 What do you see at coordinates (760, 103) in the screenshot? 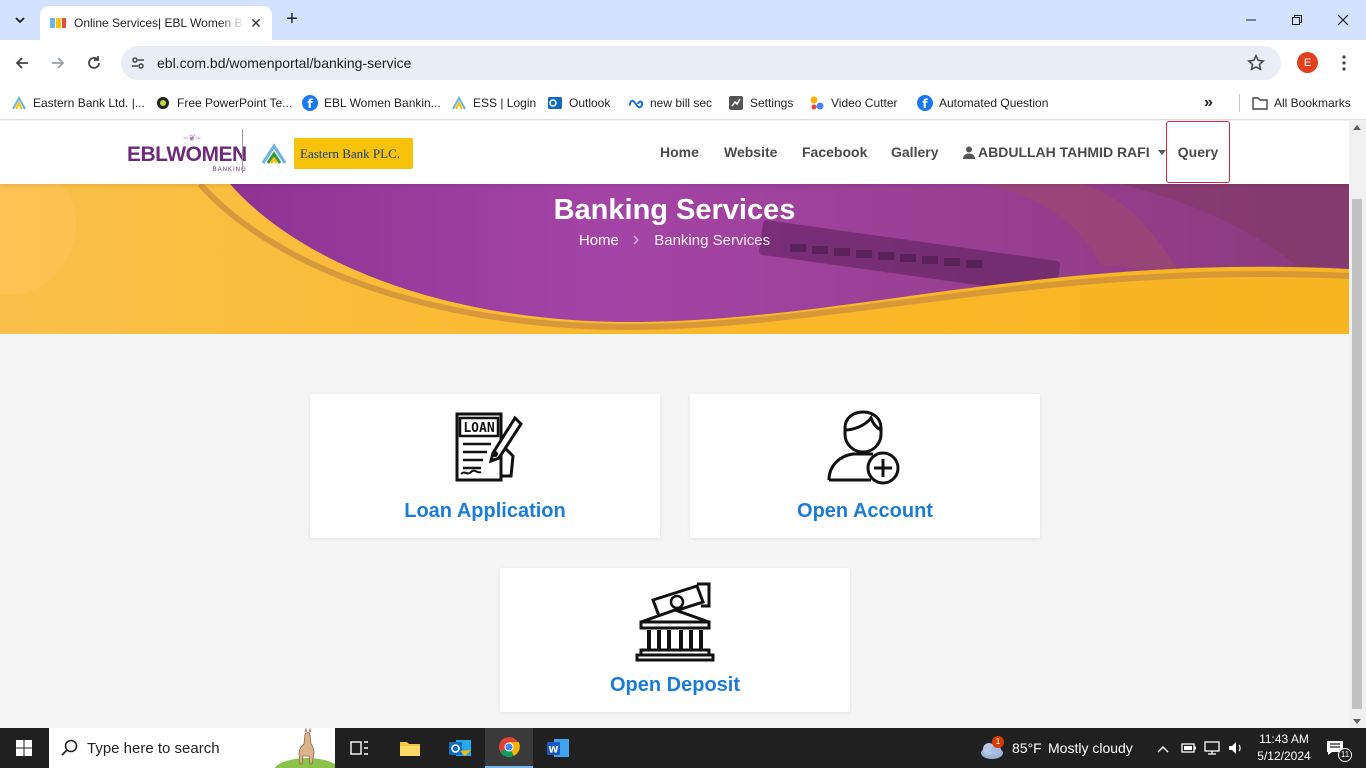
I see `bookmark-item: Settings` at bounding box center [760, 103].